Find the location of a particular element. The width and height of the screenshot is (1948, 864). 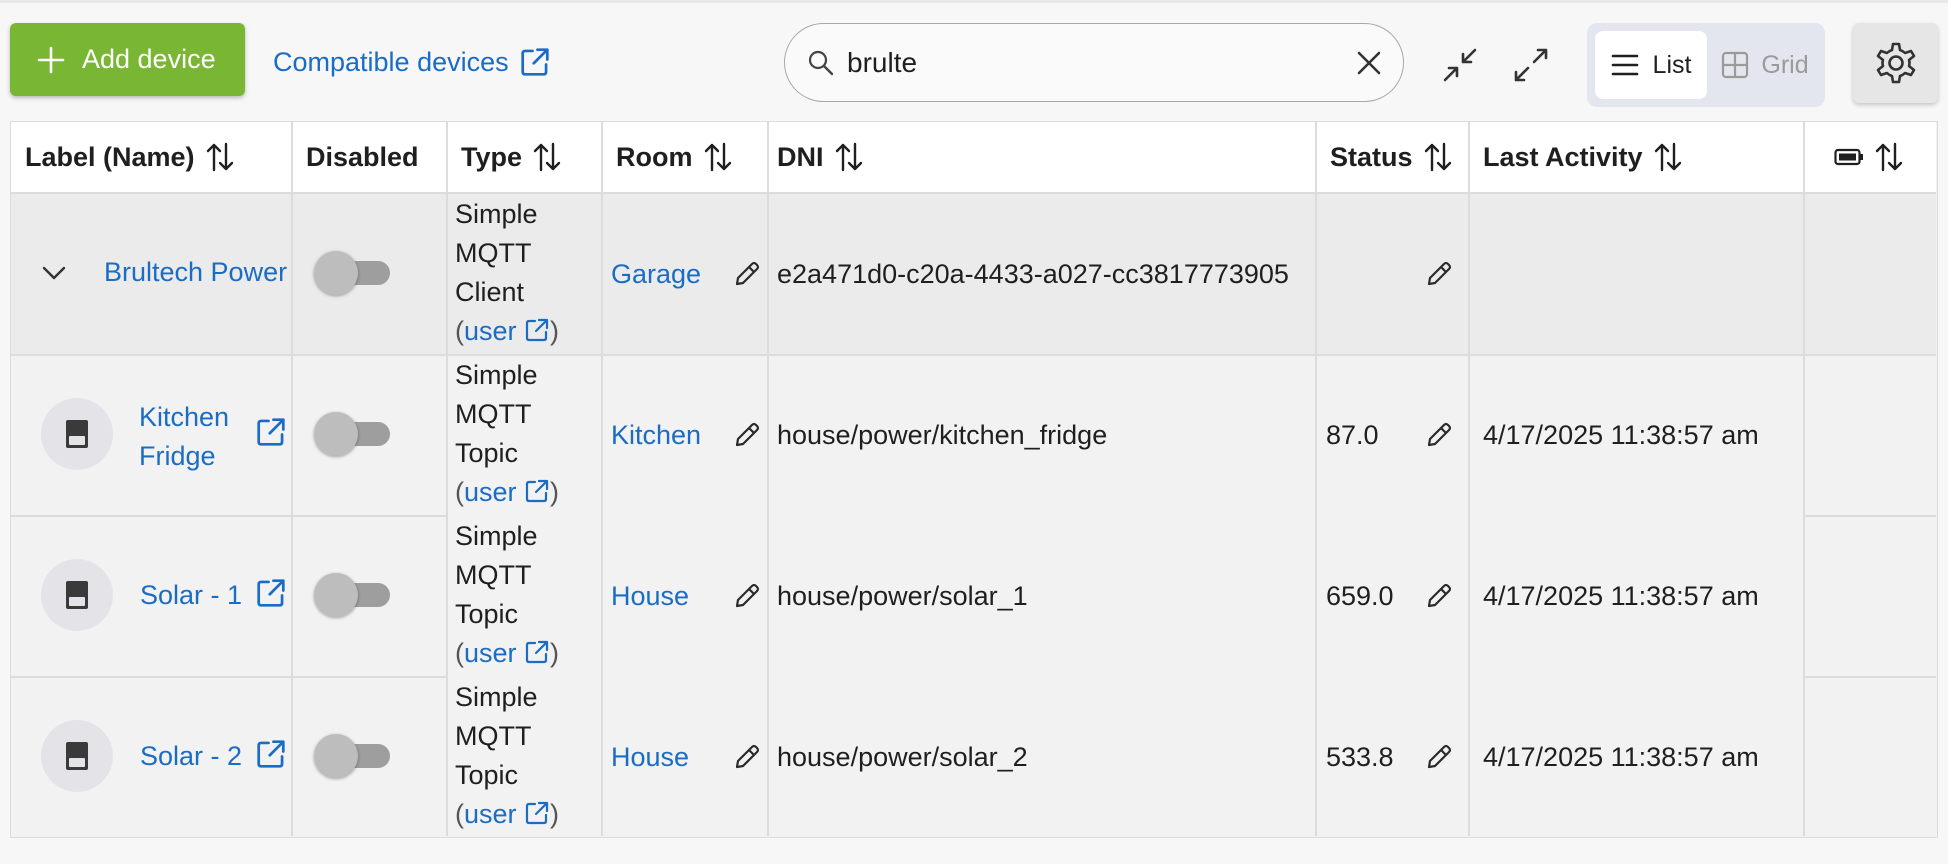

header-dni-text: DNI is located at coordinates (800, 156).